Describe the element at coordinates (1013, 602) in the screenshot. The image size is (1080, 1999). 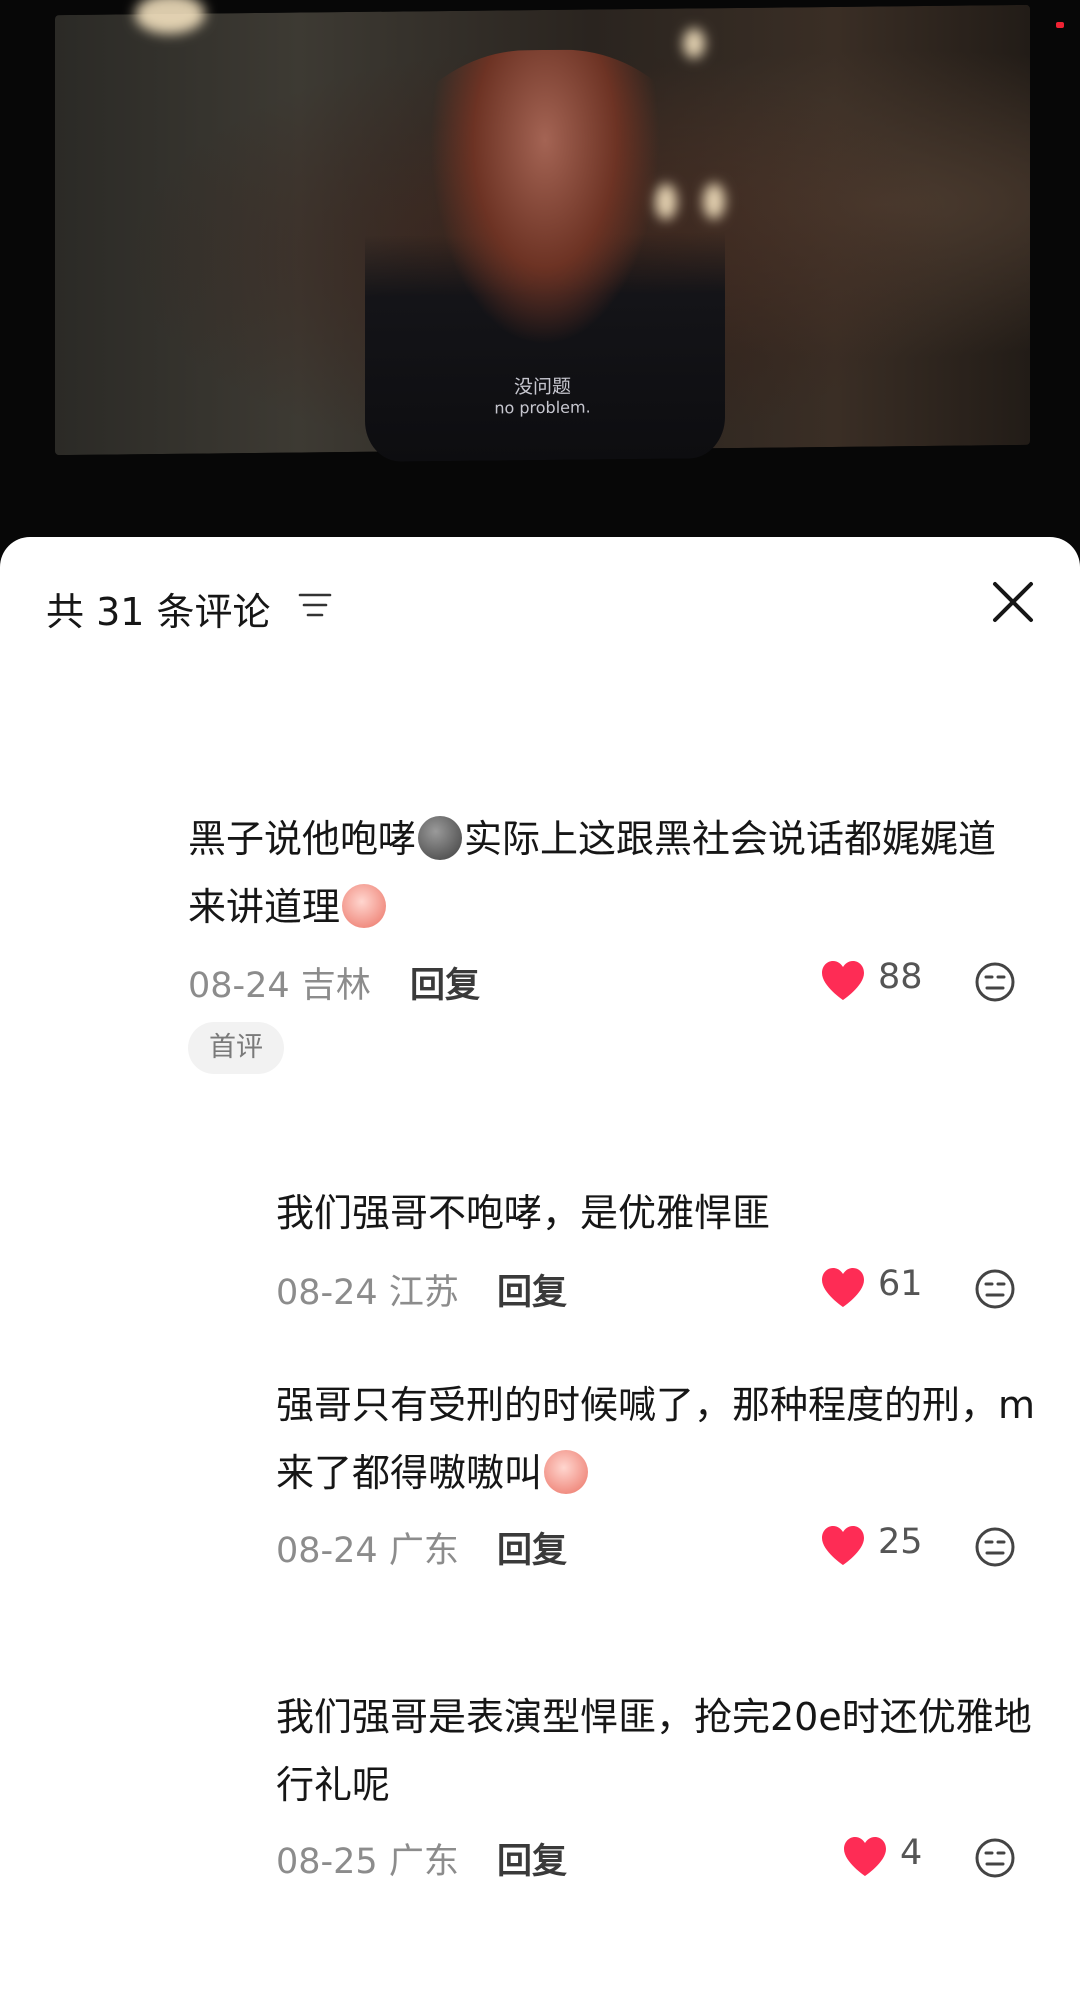
I see `close-icon` at that location.